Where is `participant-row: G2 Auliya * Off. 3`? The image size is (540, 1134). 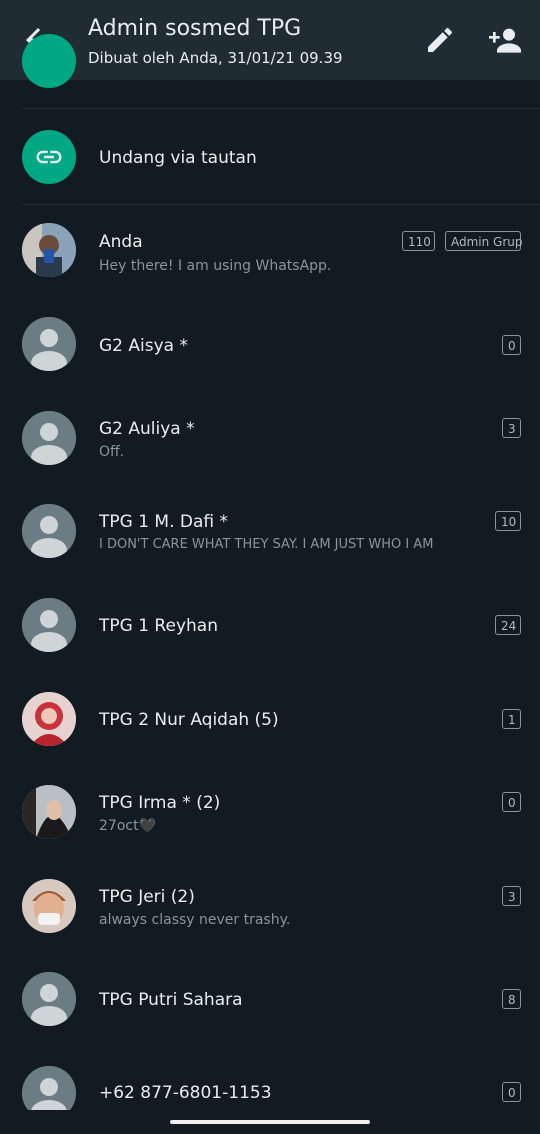
participant-row: G2 Auliya * Off. 3 is located at coordinates (270, 439).